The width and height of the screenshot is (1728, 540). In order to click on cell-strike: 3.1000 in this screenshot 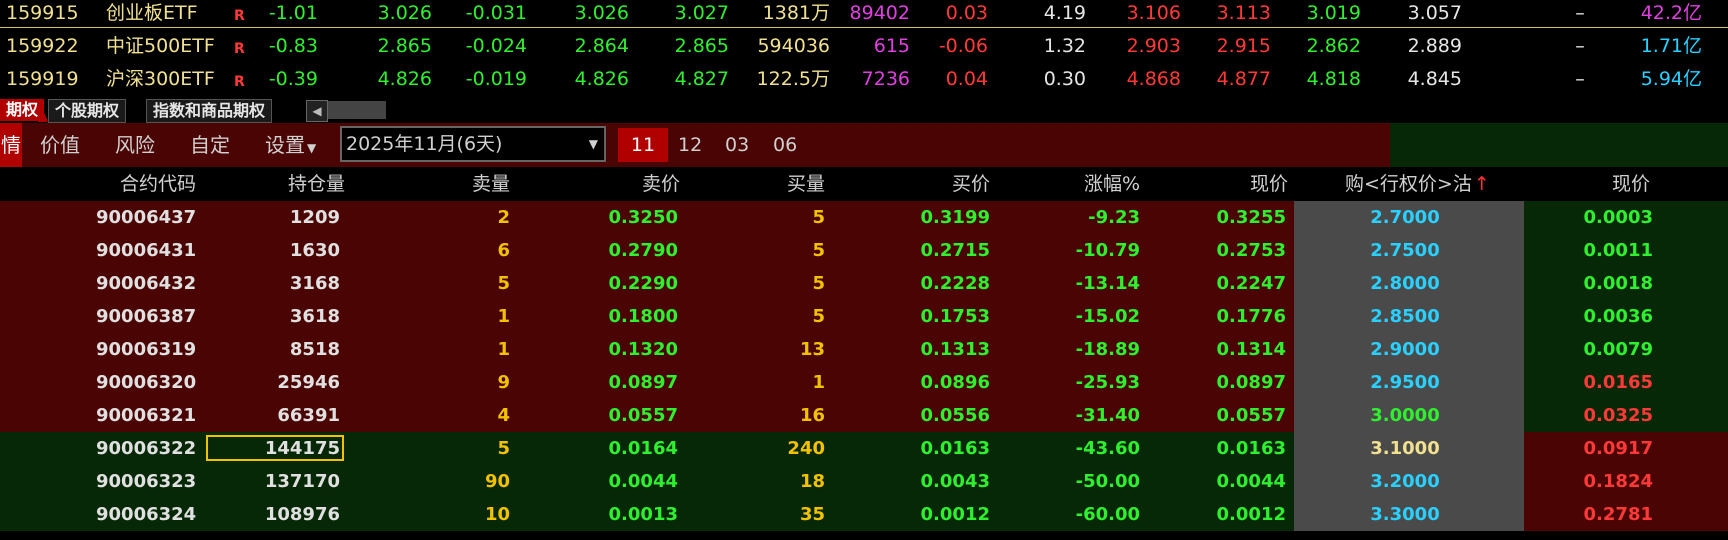, I will do `click(1405, 448)`.